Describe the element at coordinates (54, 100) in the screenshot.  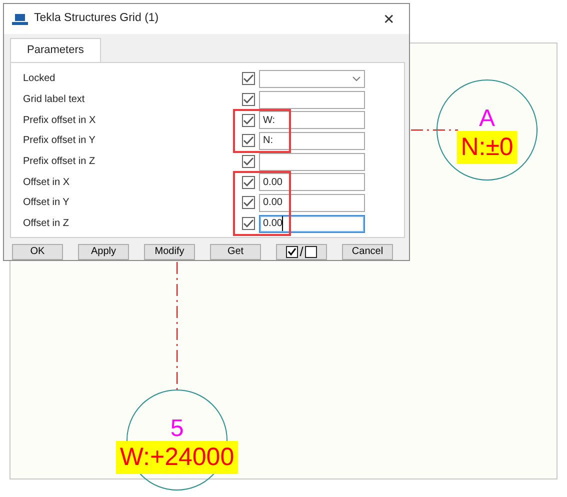
I see `field-label: Grid label text` at that location.